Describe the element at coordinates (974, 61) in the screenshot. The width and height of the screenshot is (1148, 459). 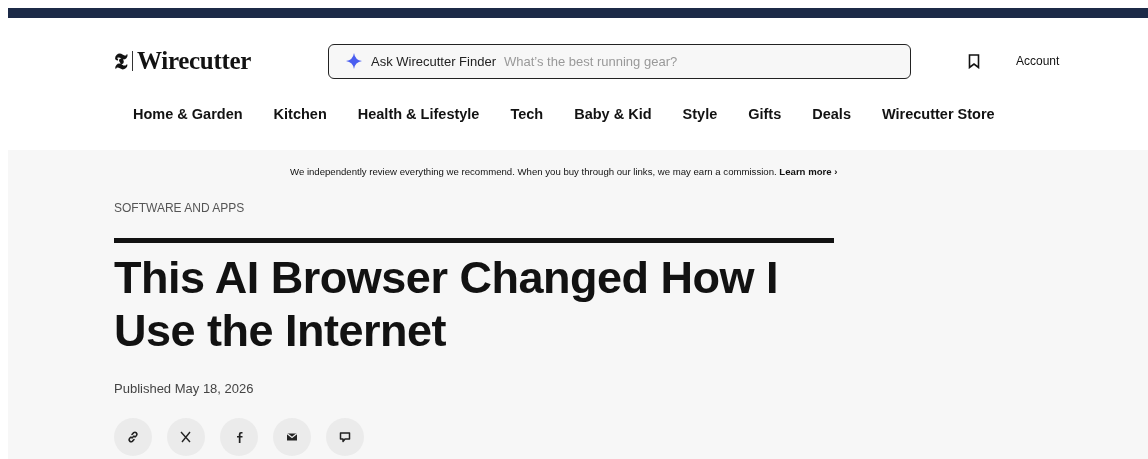
I see `bookmark-icon` at that location.